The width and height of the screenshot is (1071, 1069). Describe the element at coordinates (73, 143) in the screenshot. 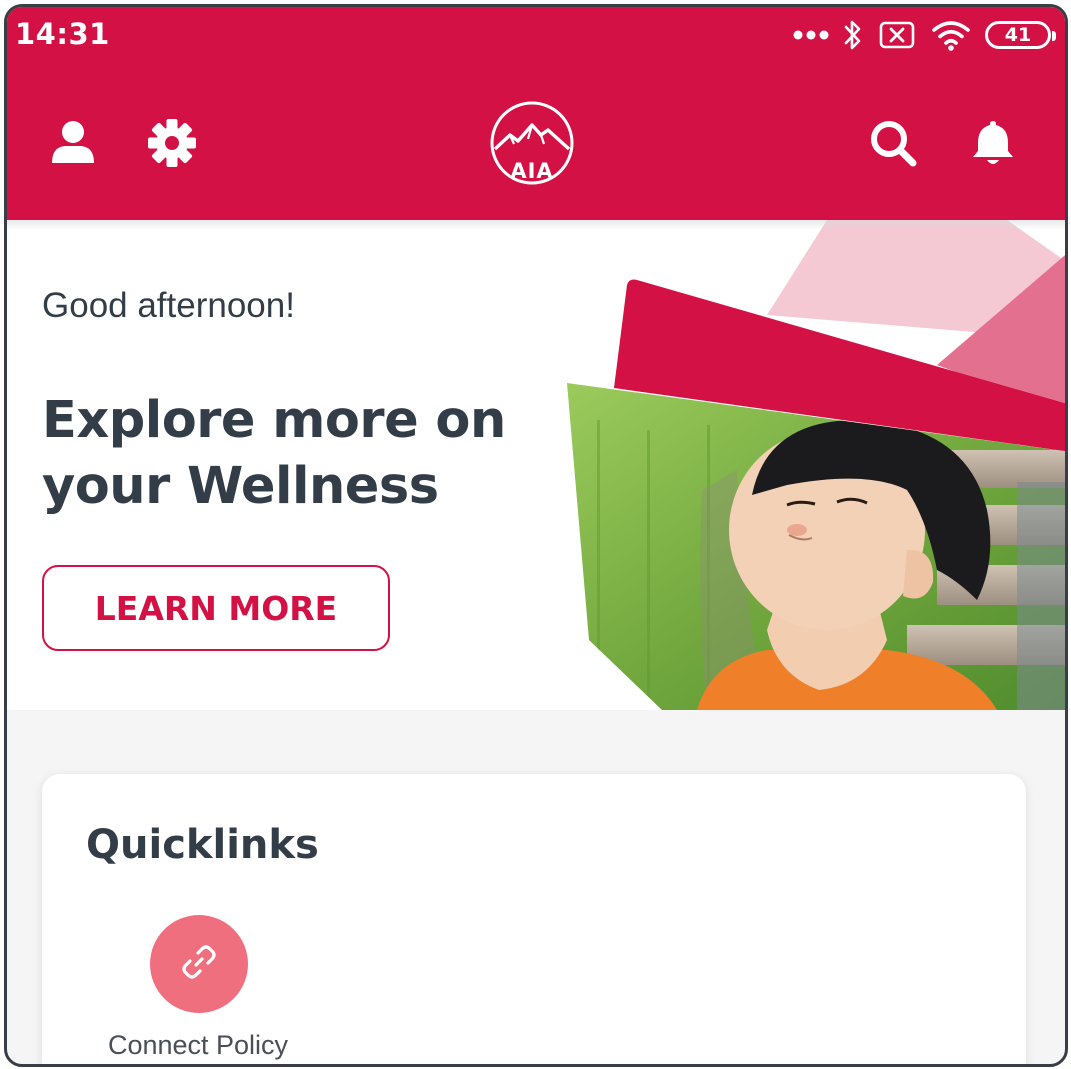

I see `user-icon` at that location.